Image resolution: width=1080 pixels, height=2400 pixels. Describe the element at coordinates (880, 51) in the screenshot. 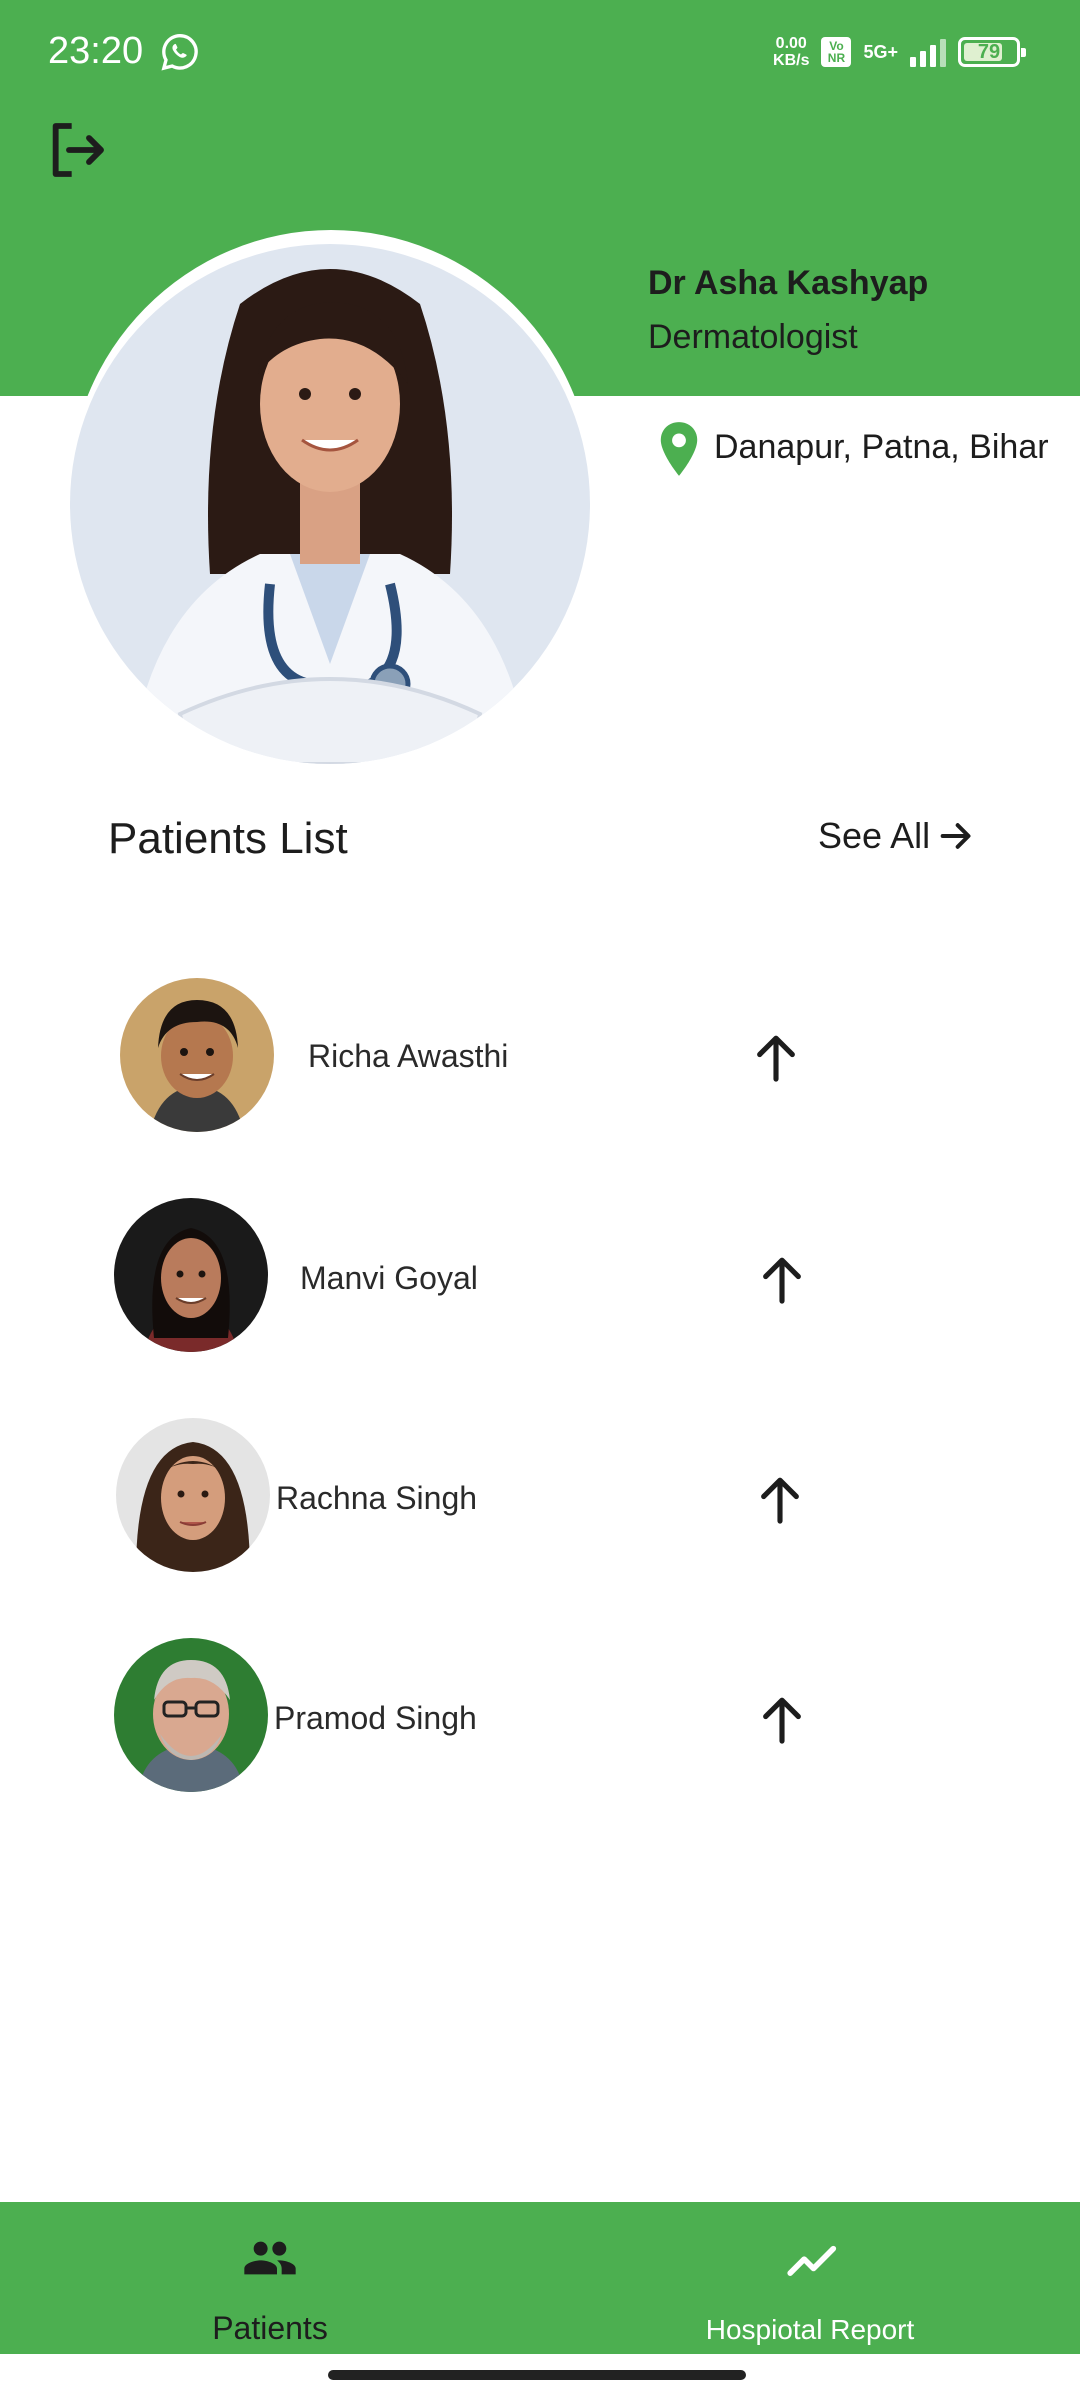

I see `network-type: 5G+` at that location.